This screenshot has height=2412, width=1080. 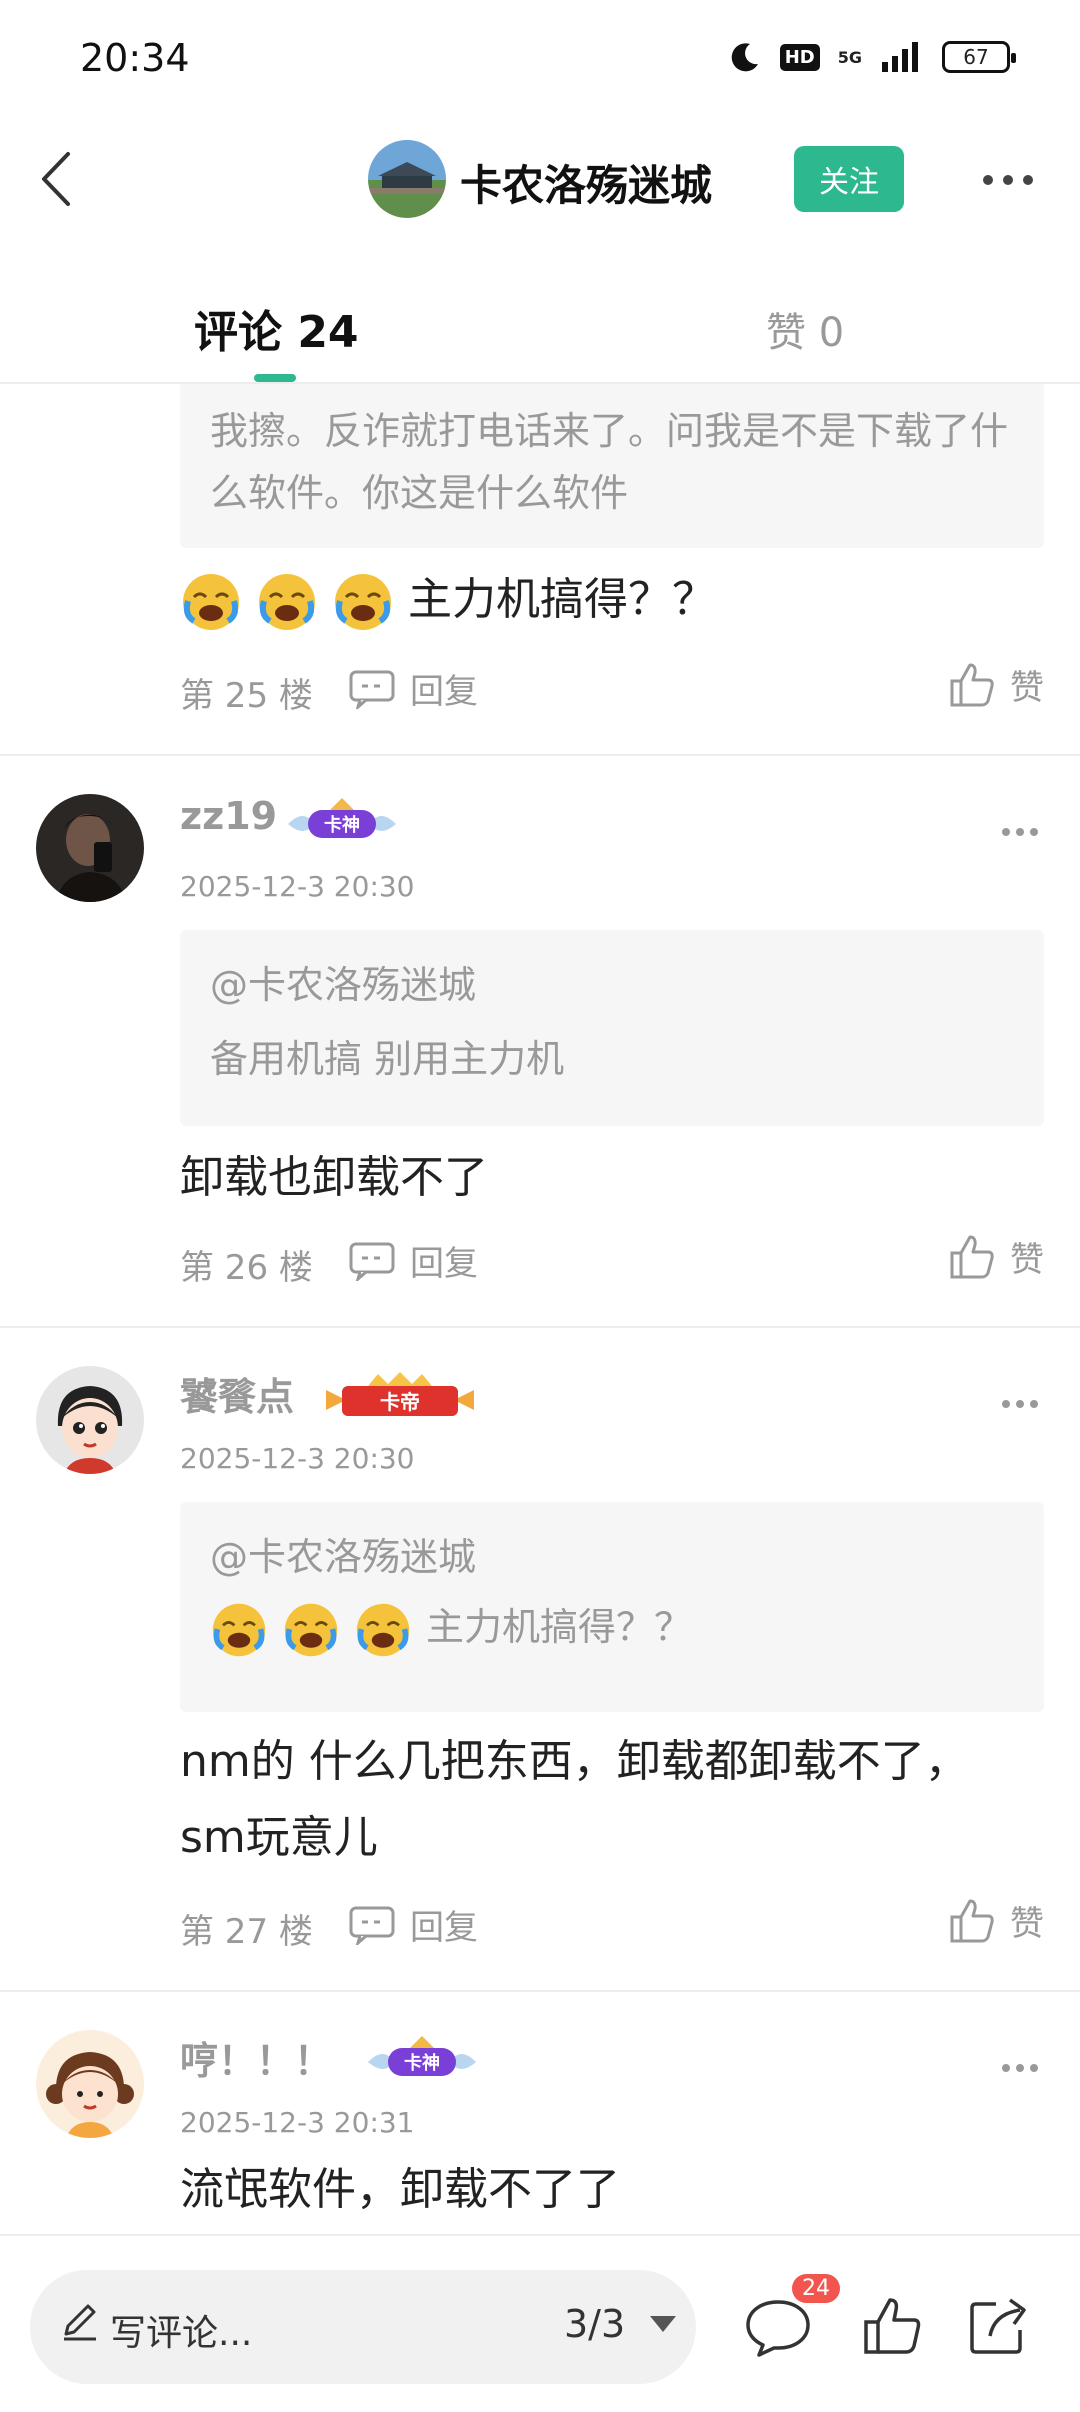 What do you see at coordinates (562, 599) in the screenshot?
I see `comment-text-content: 主力机搞得？？` at bounding box center [562, 599].